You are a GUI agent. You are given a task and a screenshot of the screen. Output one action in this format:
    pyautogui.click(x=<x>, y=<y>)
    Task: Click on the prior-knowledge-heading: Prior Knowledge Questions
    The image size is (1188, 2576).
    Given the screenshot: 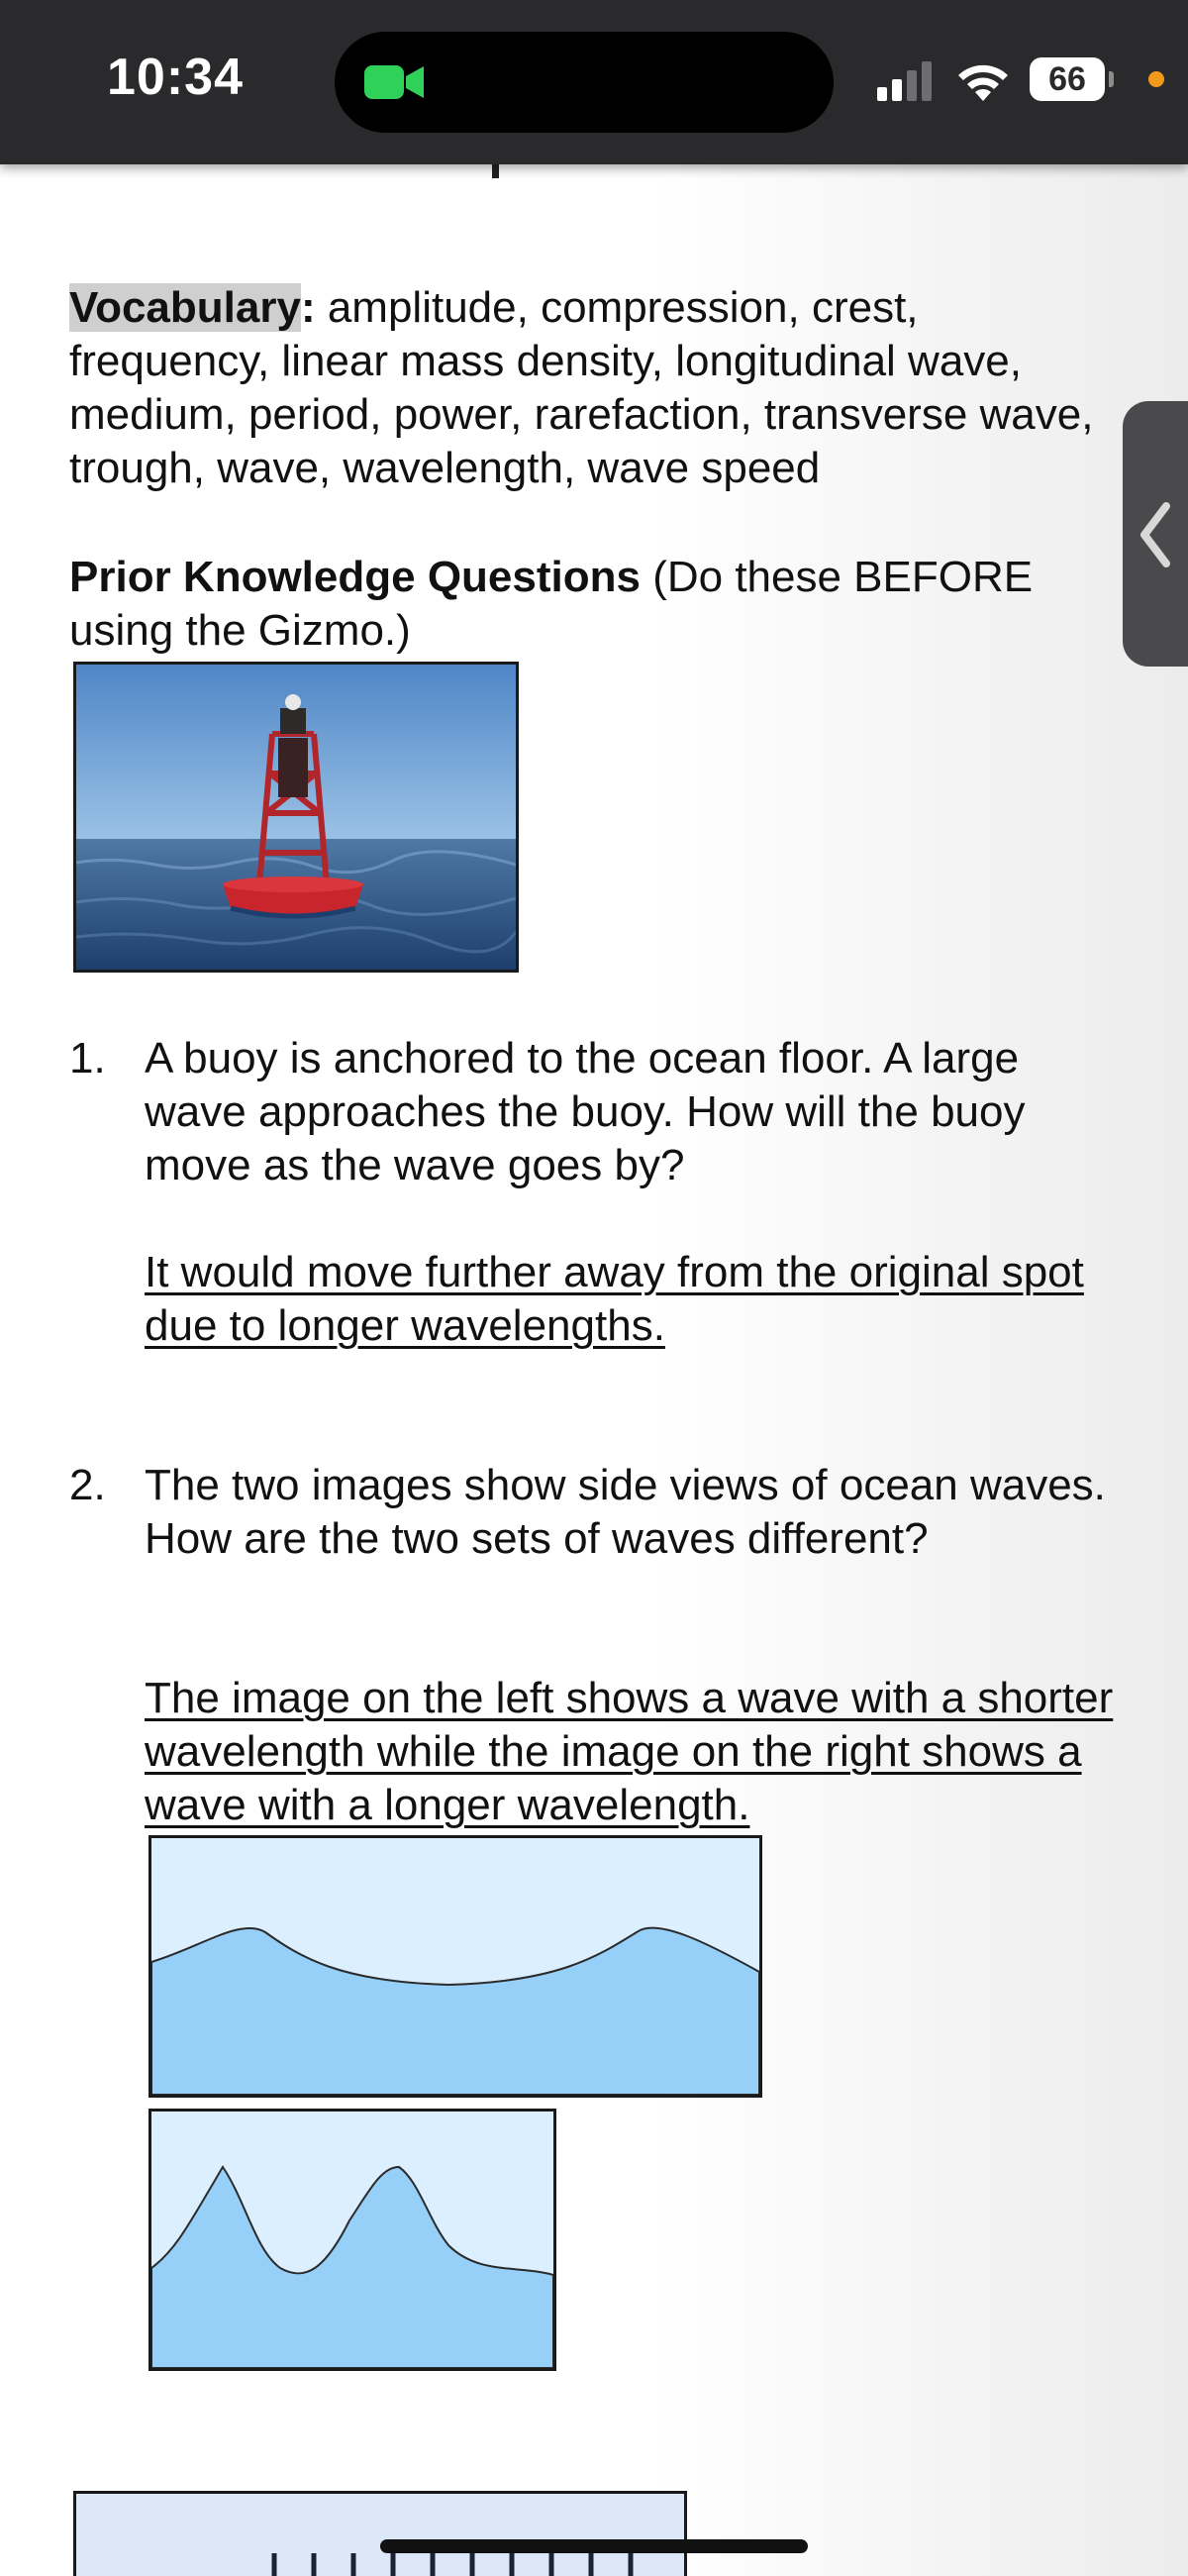 What is the action you would take?
    pyautogui.click(x=355, y=577)
    